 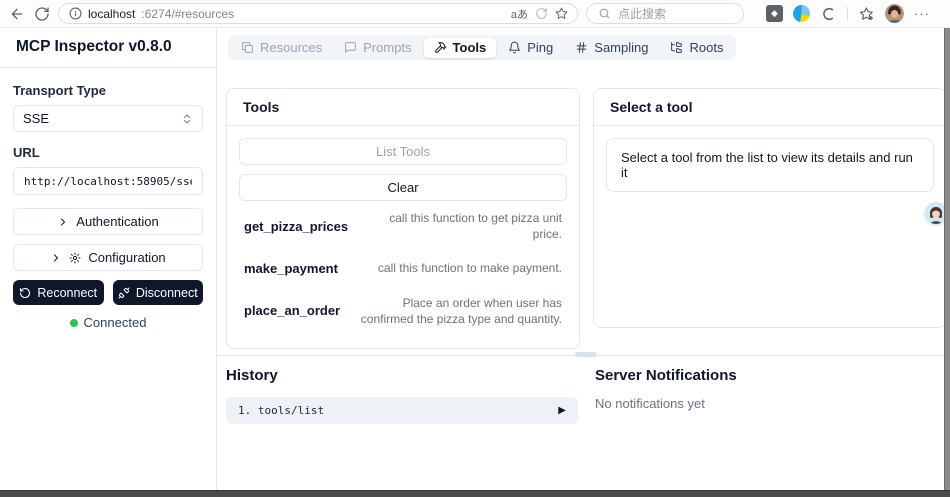 I want to click on extension-area: ◆ ···, so click(x=848, y=13).